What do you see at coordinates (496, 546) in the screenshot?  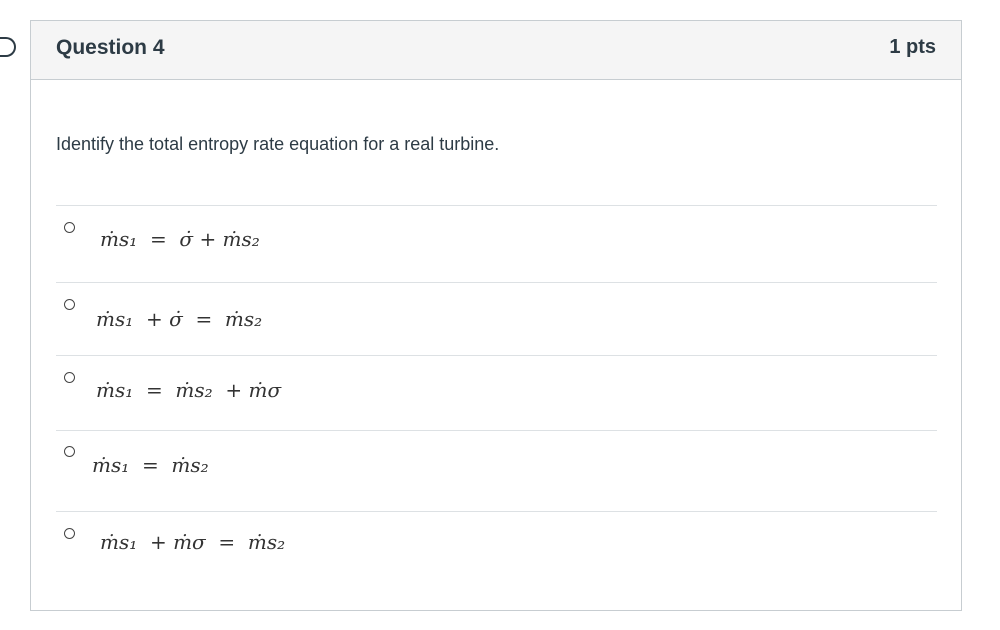 I see `answer-option-5: ṁs₁ + ṁσ = ṁs₂` at bounding box center [496, 546].